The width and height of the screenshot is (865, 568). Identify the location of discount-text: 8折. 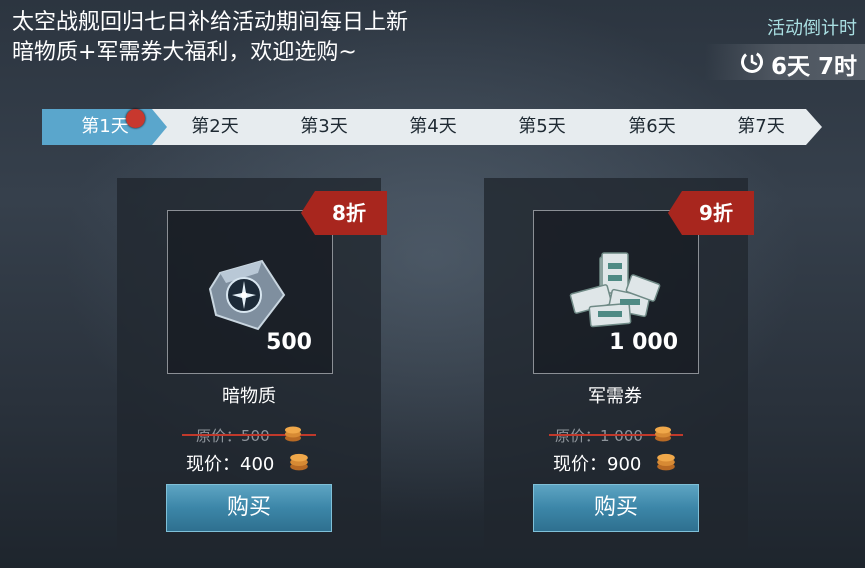
(349, 213).